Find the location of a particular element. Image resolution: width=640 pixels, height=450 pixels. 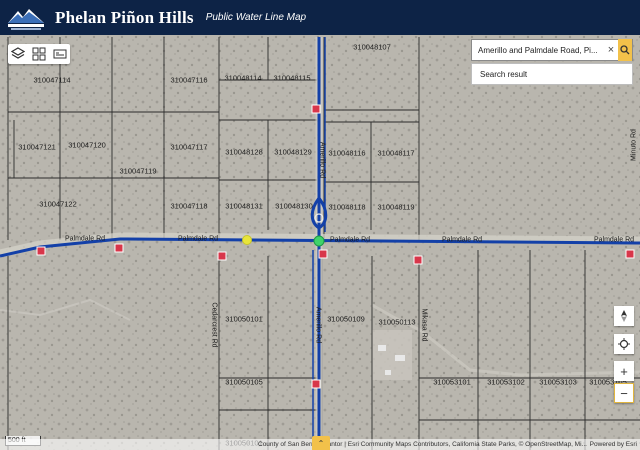

search-location-marker is located at coordinates (319, 241).